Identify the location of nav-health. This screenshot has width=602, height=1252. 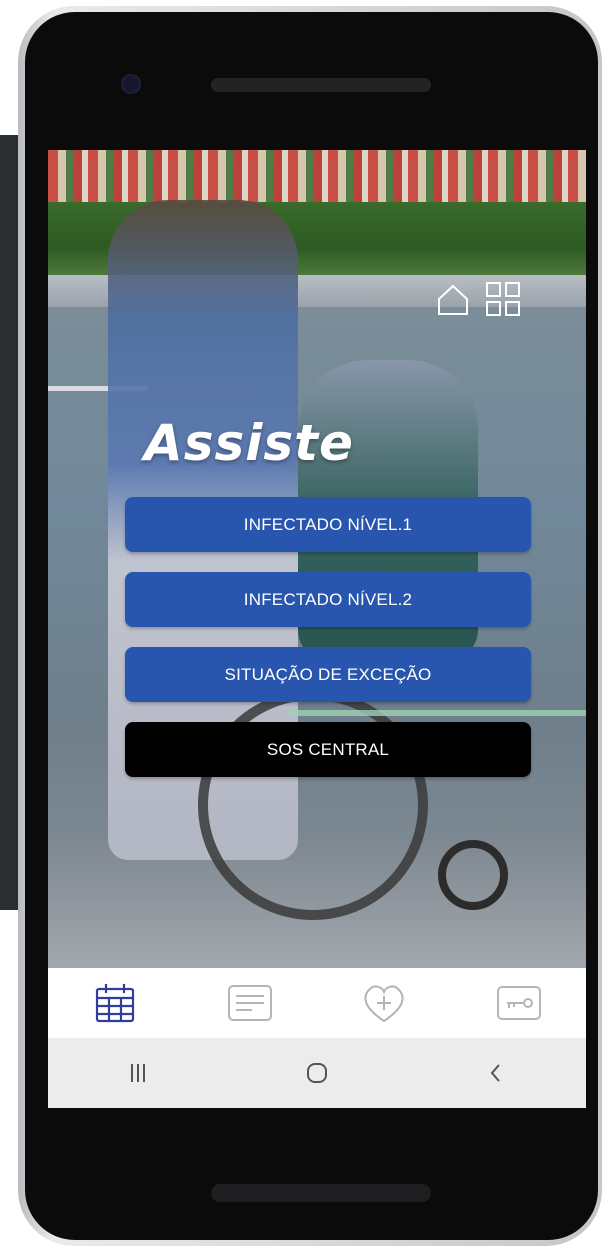
(384, 1003).